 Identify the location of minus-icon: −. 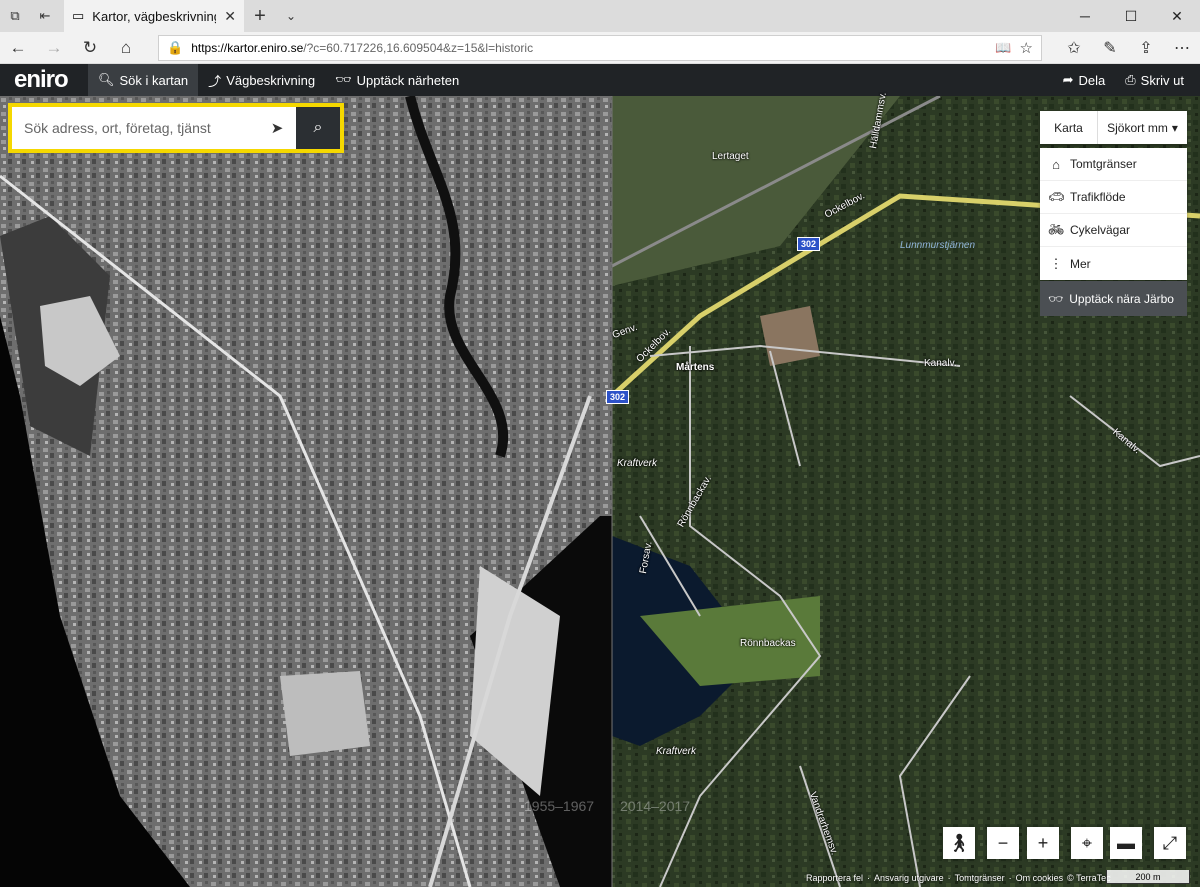
(1003, 842).